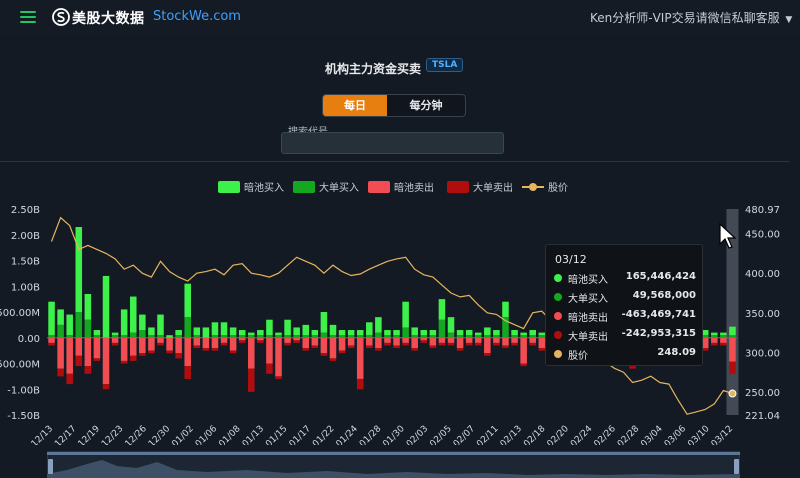  Describe the element at coordinates (545, 186) in the screenshot. I see `legend-price: 股价` at that location.